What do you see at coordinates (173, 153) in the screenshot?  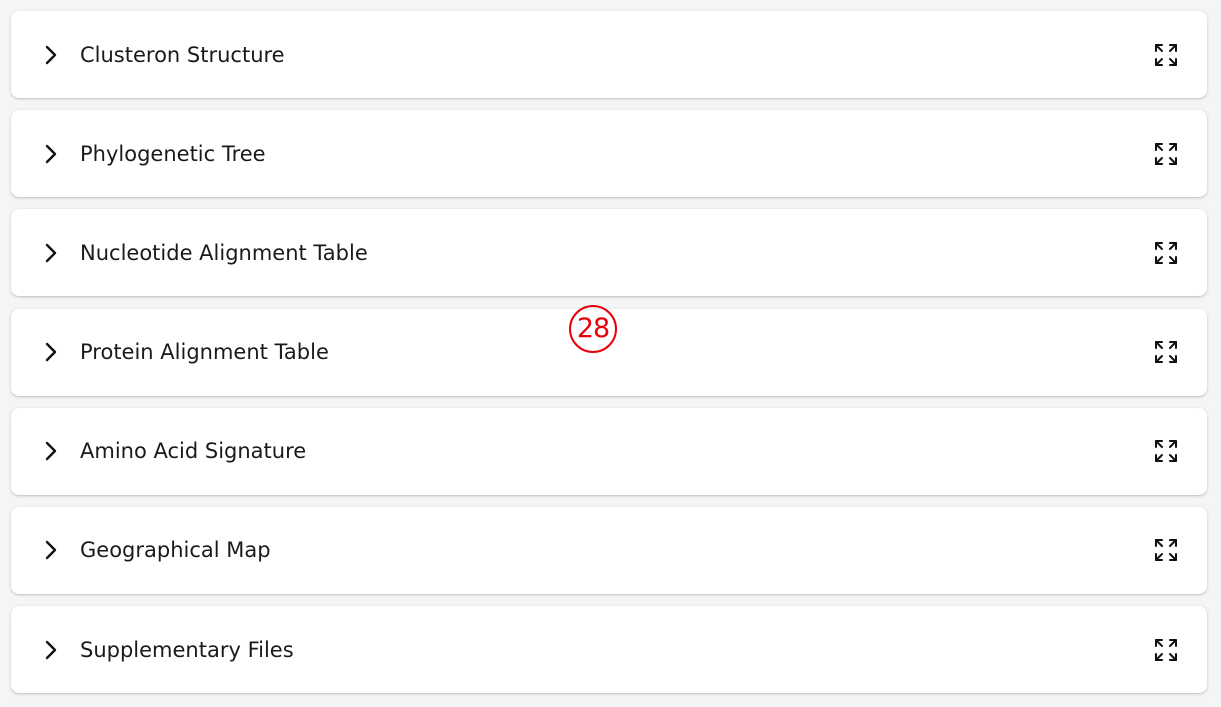 I see `panel-title: Phylogenetic Tree` at bounding box center [173, 153].